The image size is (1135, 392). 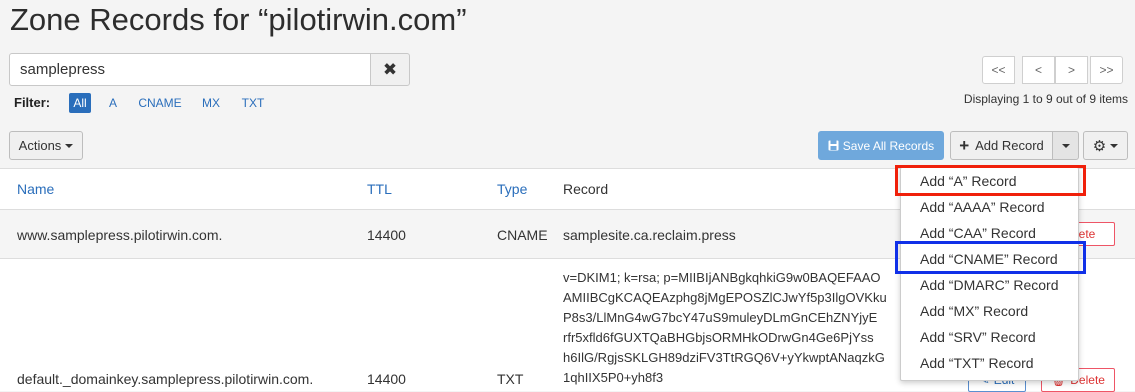 I want to click on filter-txt: TXT, so click(x=253, y=103).